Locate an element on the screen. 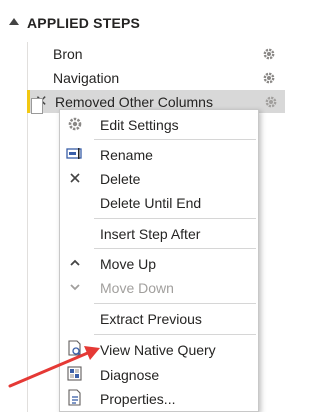  menu-item-move-down: Move Down is located at coordinates (159, 287).